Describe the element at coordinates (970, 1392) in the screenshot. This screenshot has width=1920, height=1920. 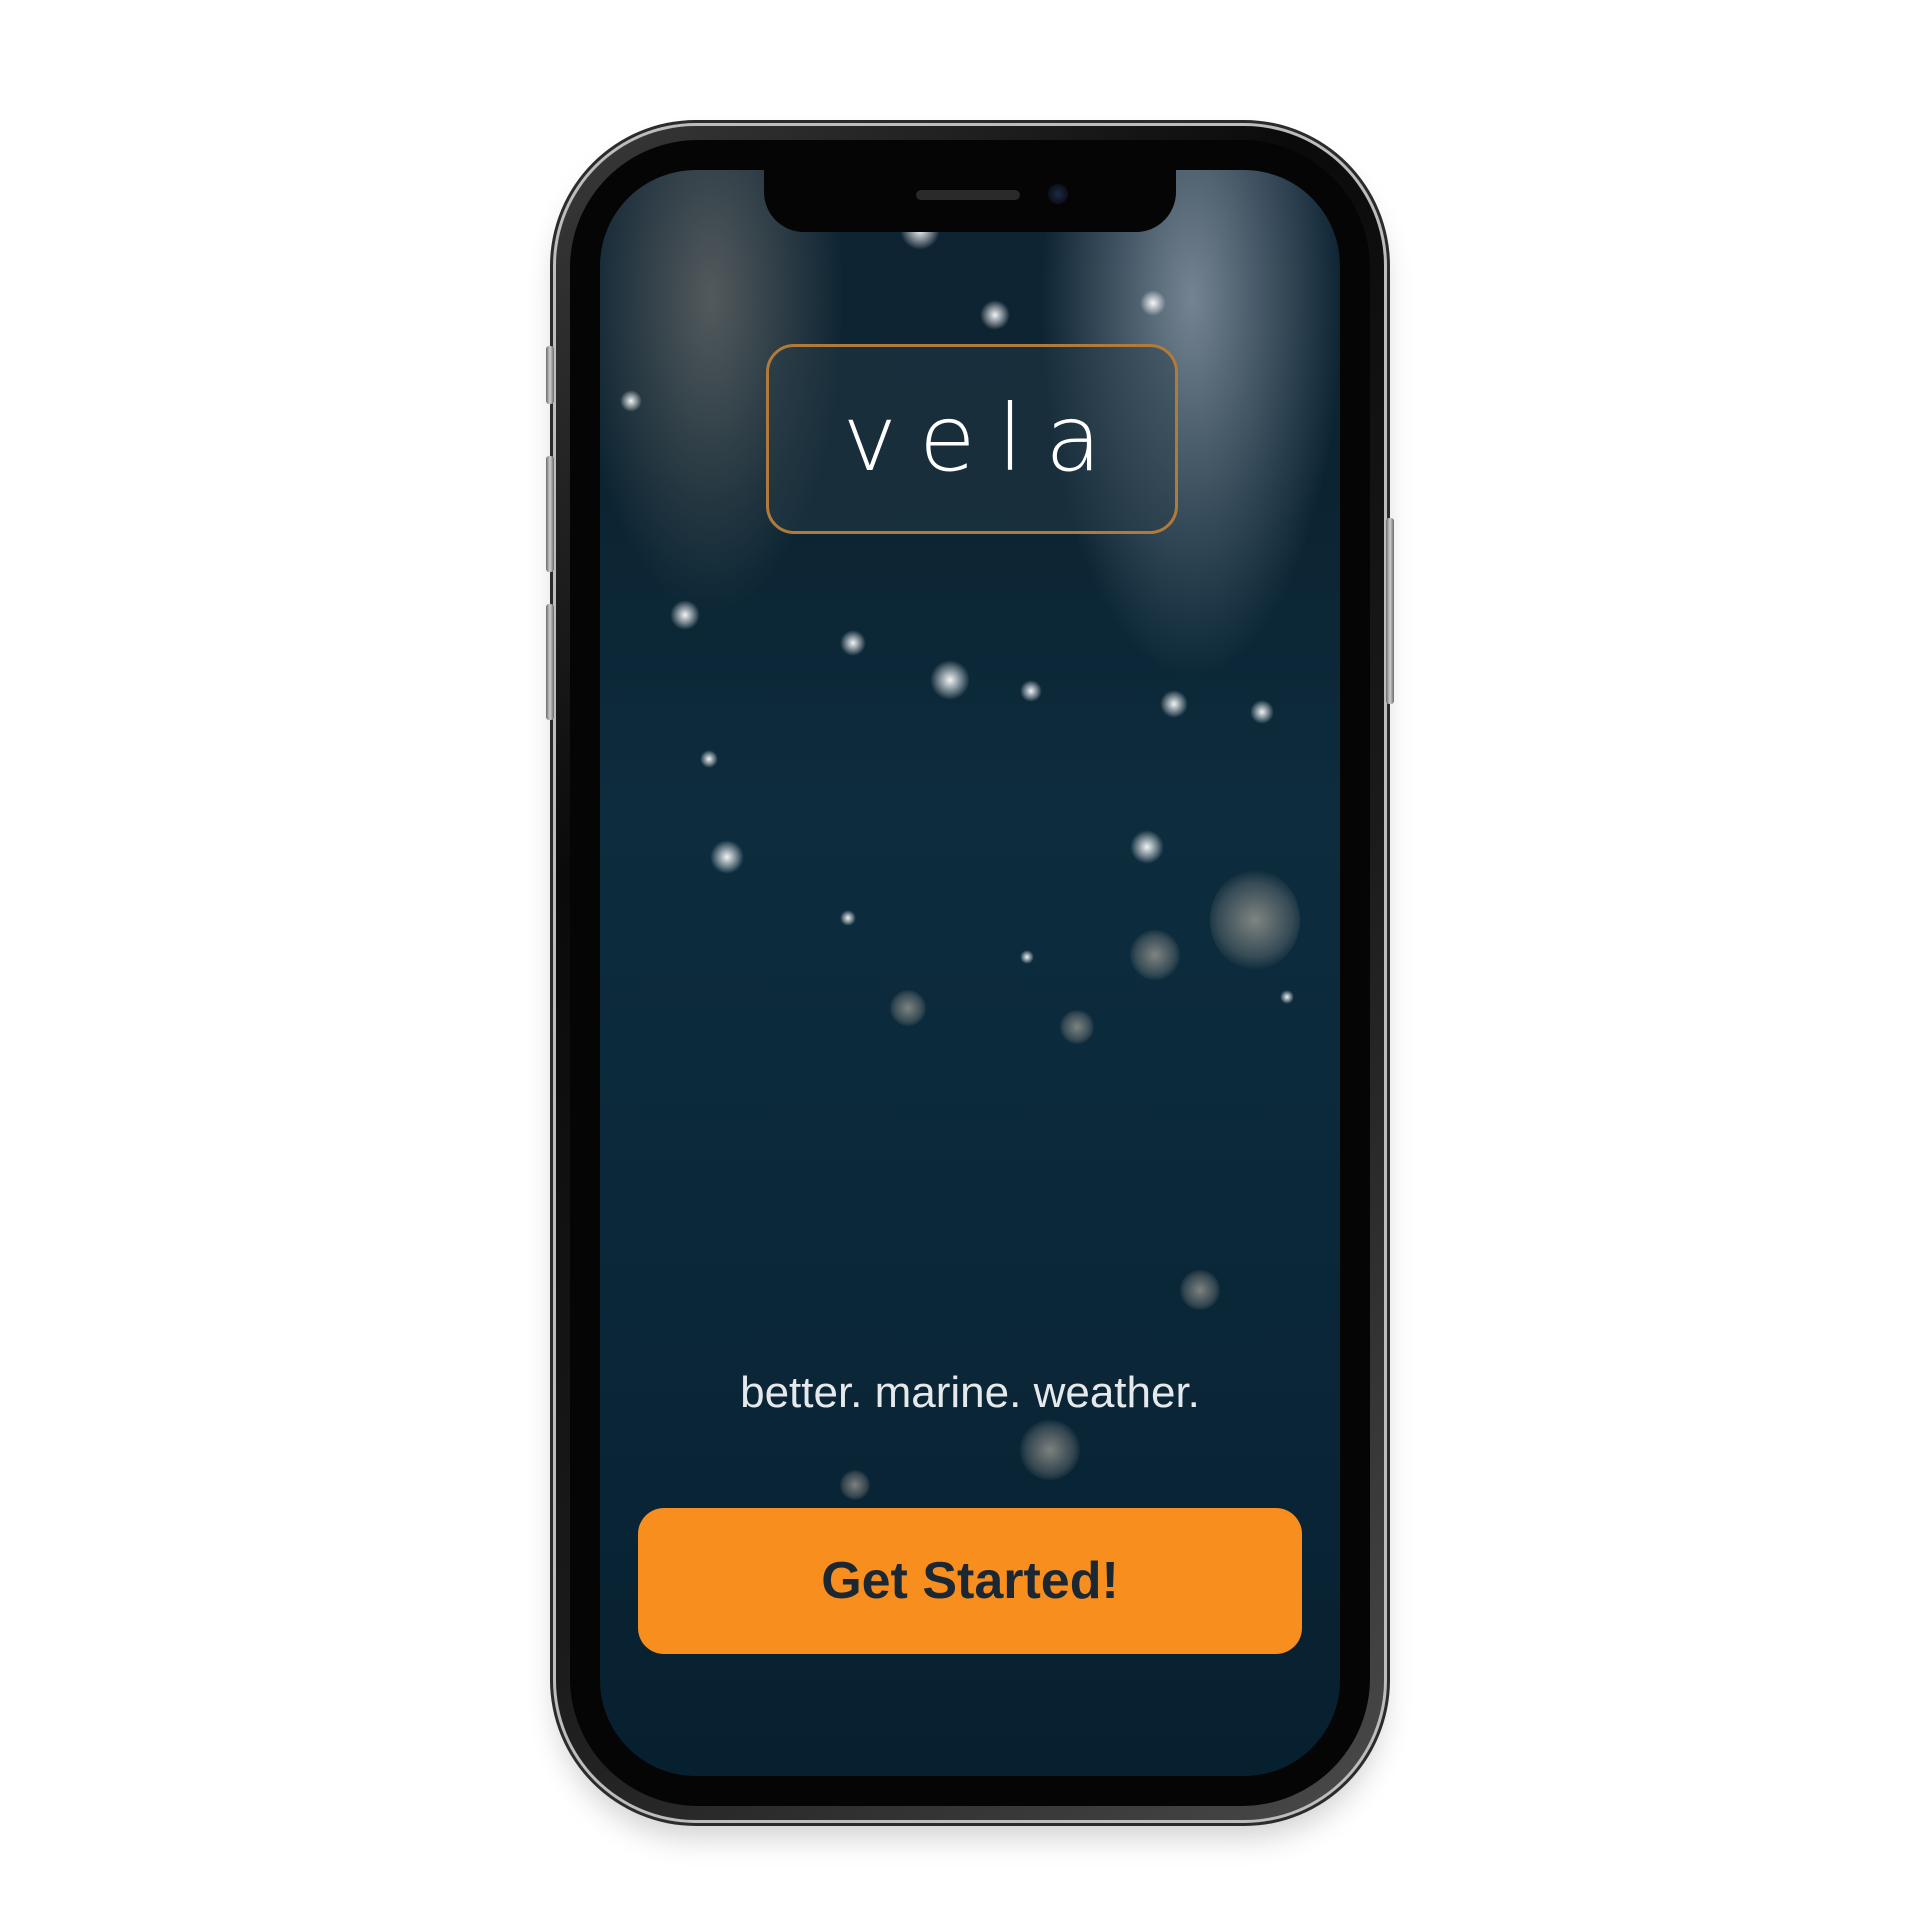
I see `tagline: better. marine. weather.` at that location.